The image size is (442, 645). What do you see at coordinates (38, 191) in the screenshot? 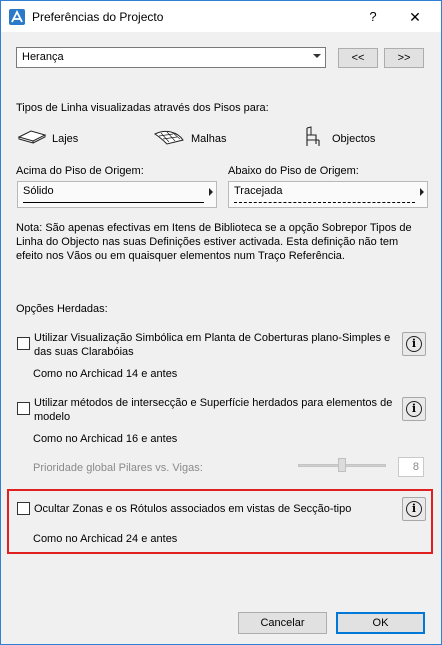
I see `above-line-type-value: Sólido` at bounding box center [38, 191].